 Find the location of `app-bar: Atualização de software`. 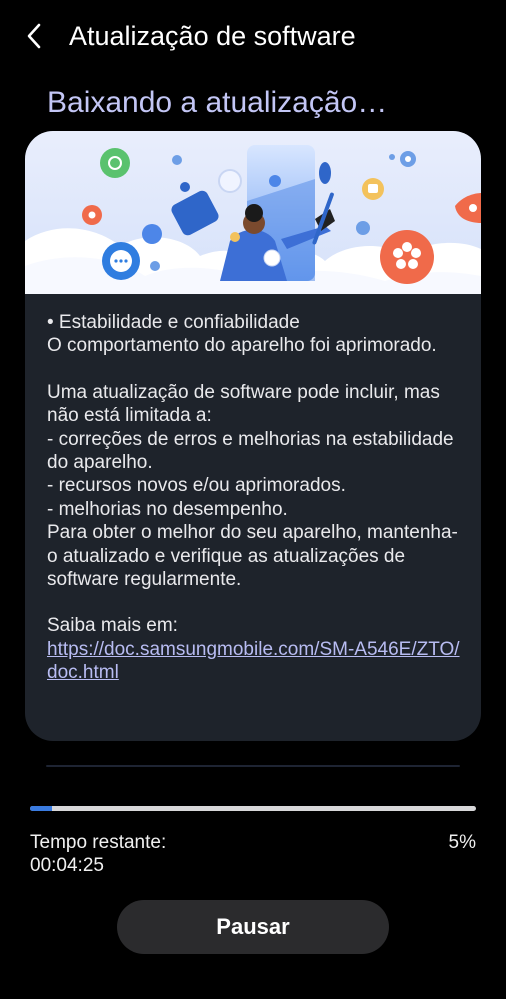

app-bar: Atualização de software is located at coordinates (253, 36).